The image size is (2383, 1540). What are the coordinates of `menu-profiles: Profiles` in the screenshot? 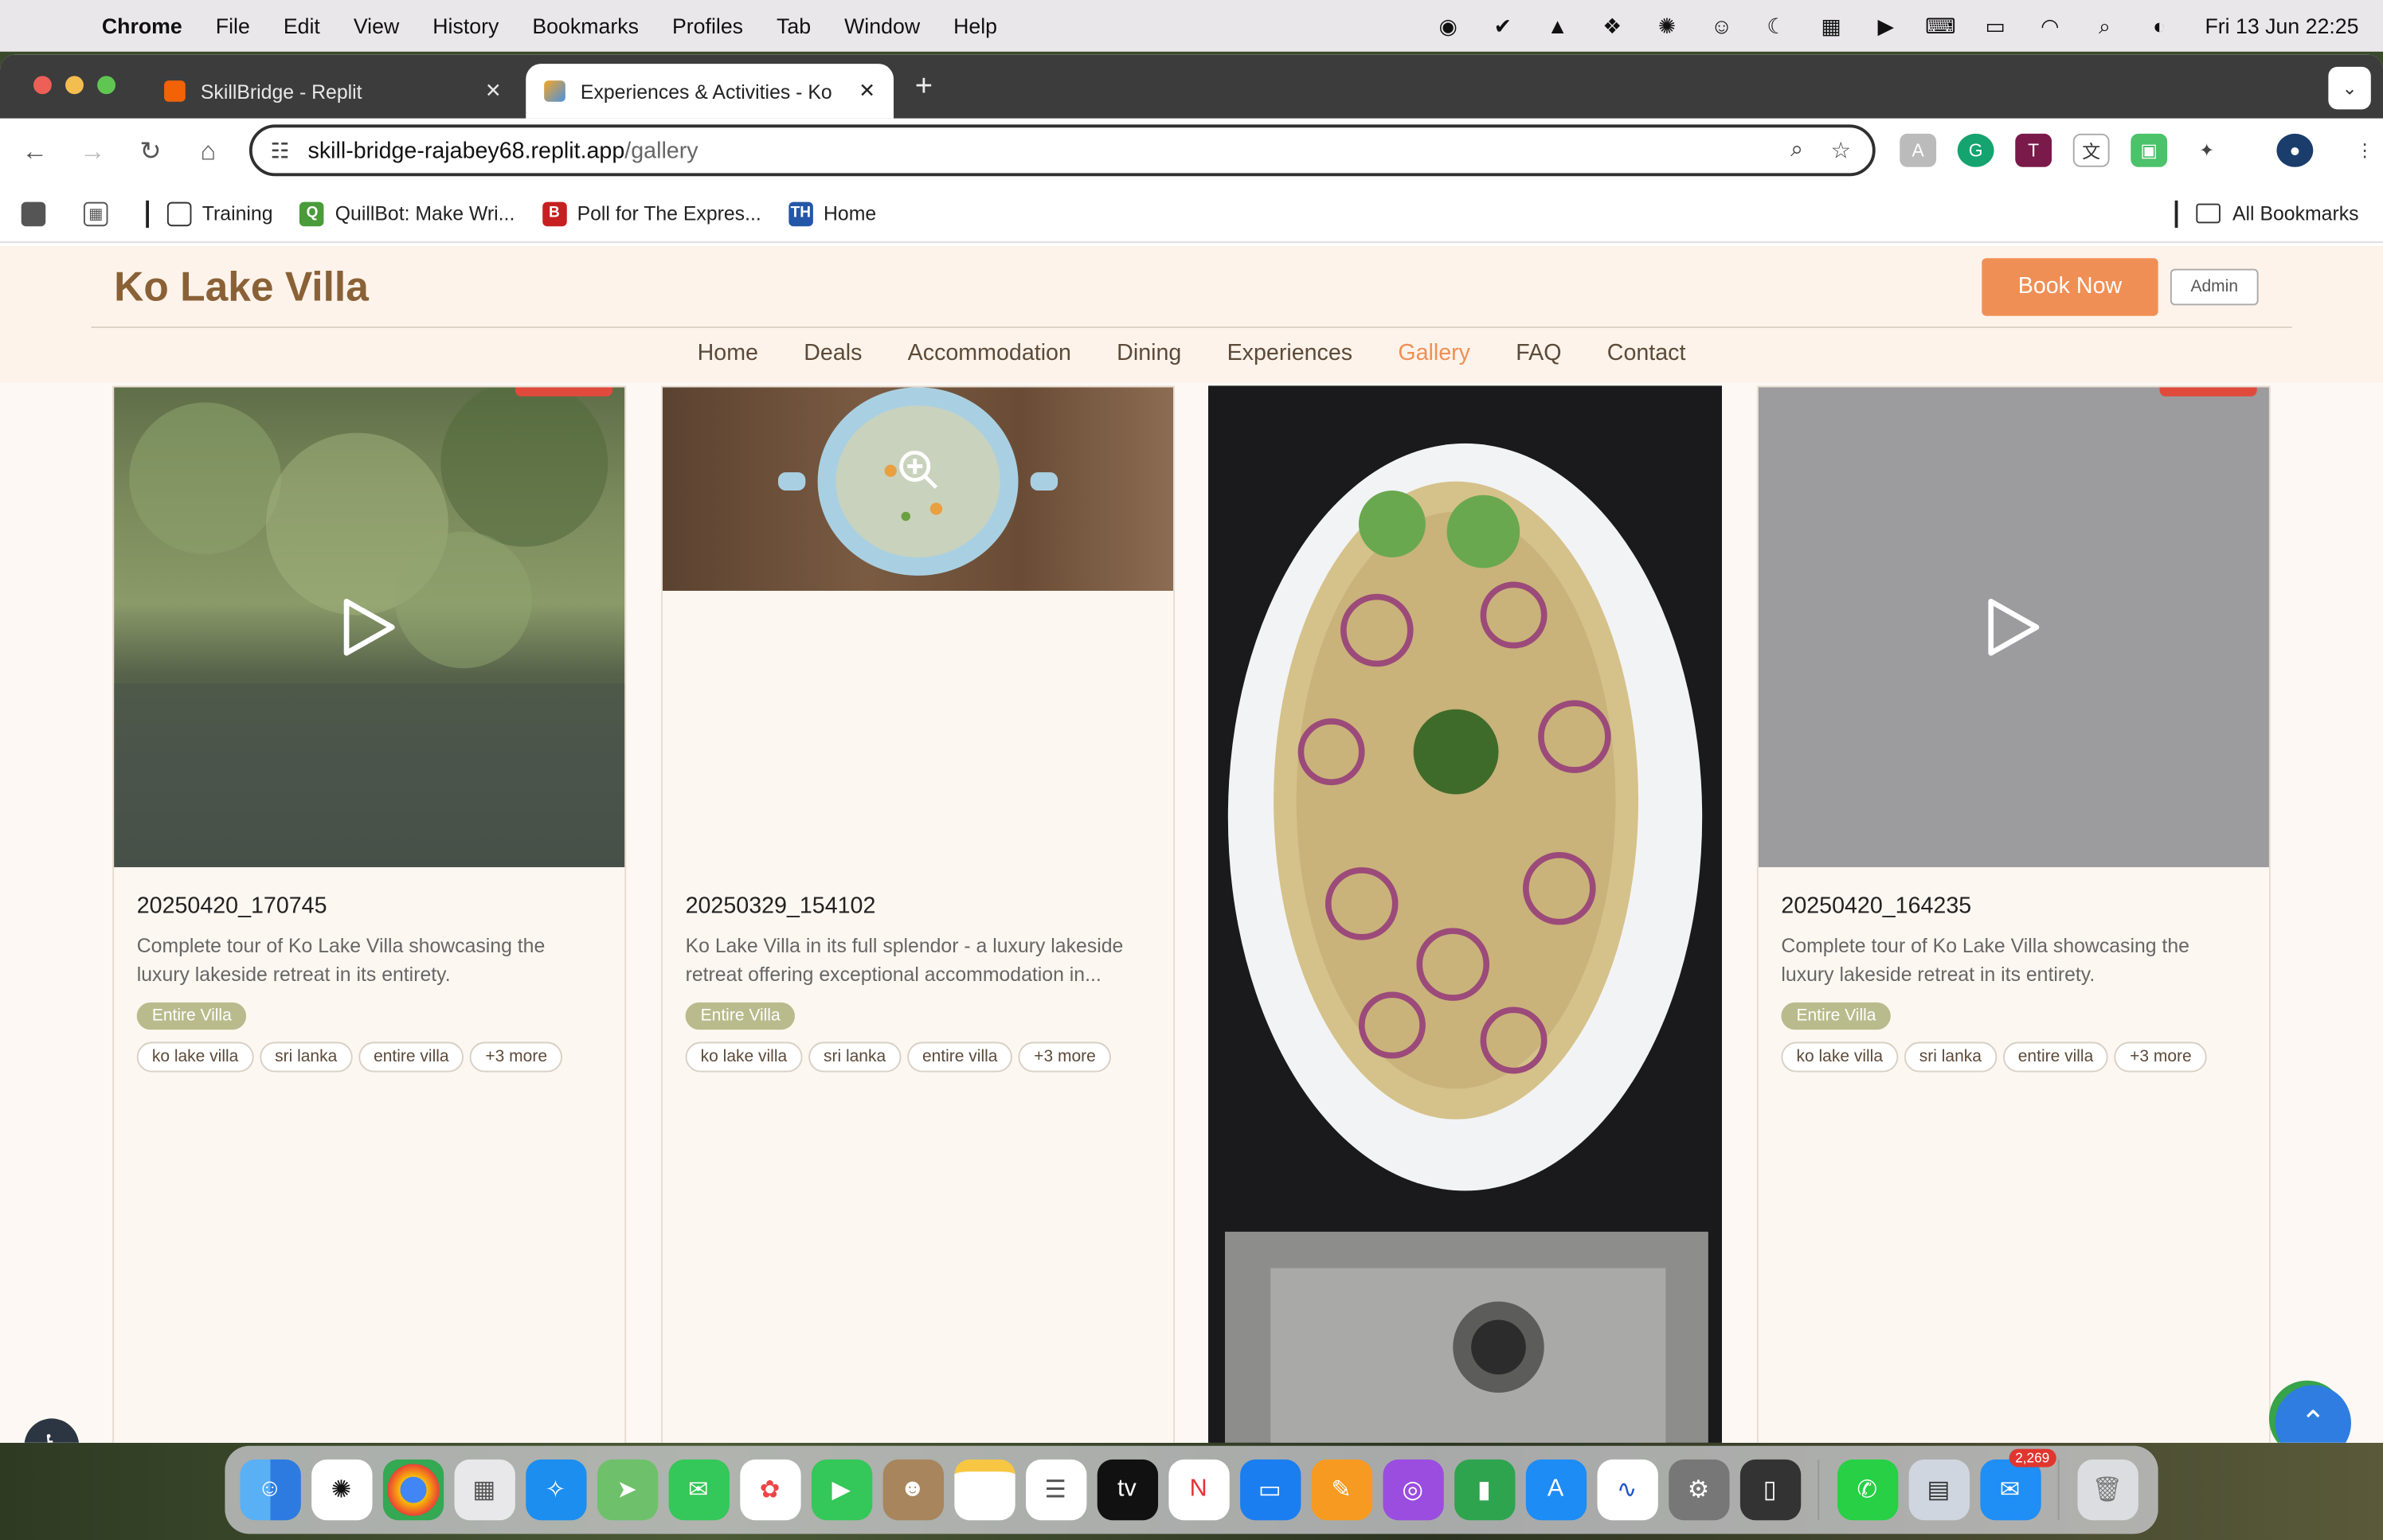 It's located at (707, 26).